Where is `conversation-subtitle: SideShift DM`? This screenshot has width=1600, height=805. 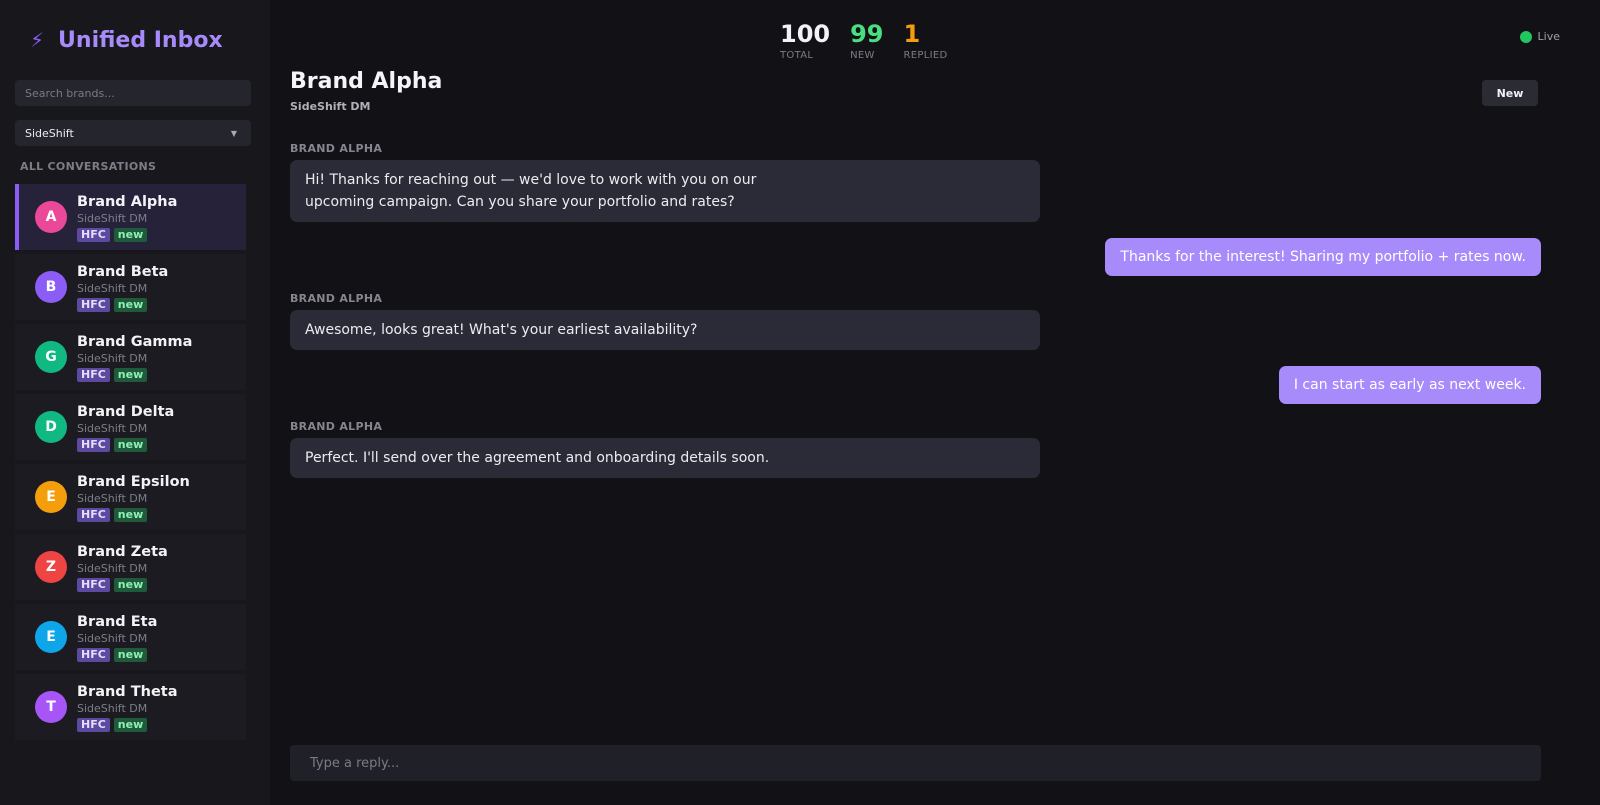
conversation-subtitle: SideShift DM is located at coordinates (330, 106).